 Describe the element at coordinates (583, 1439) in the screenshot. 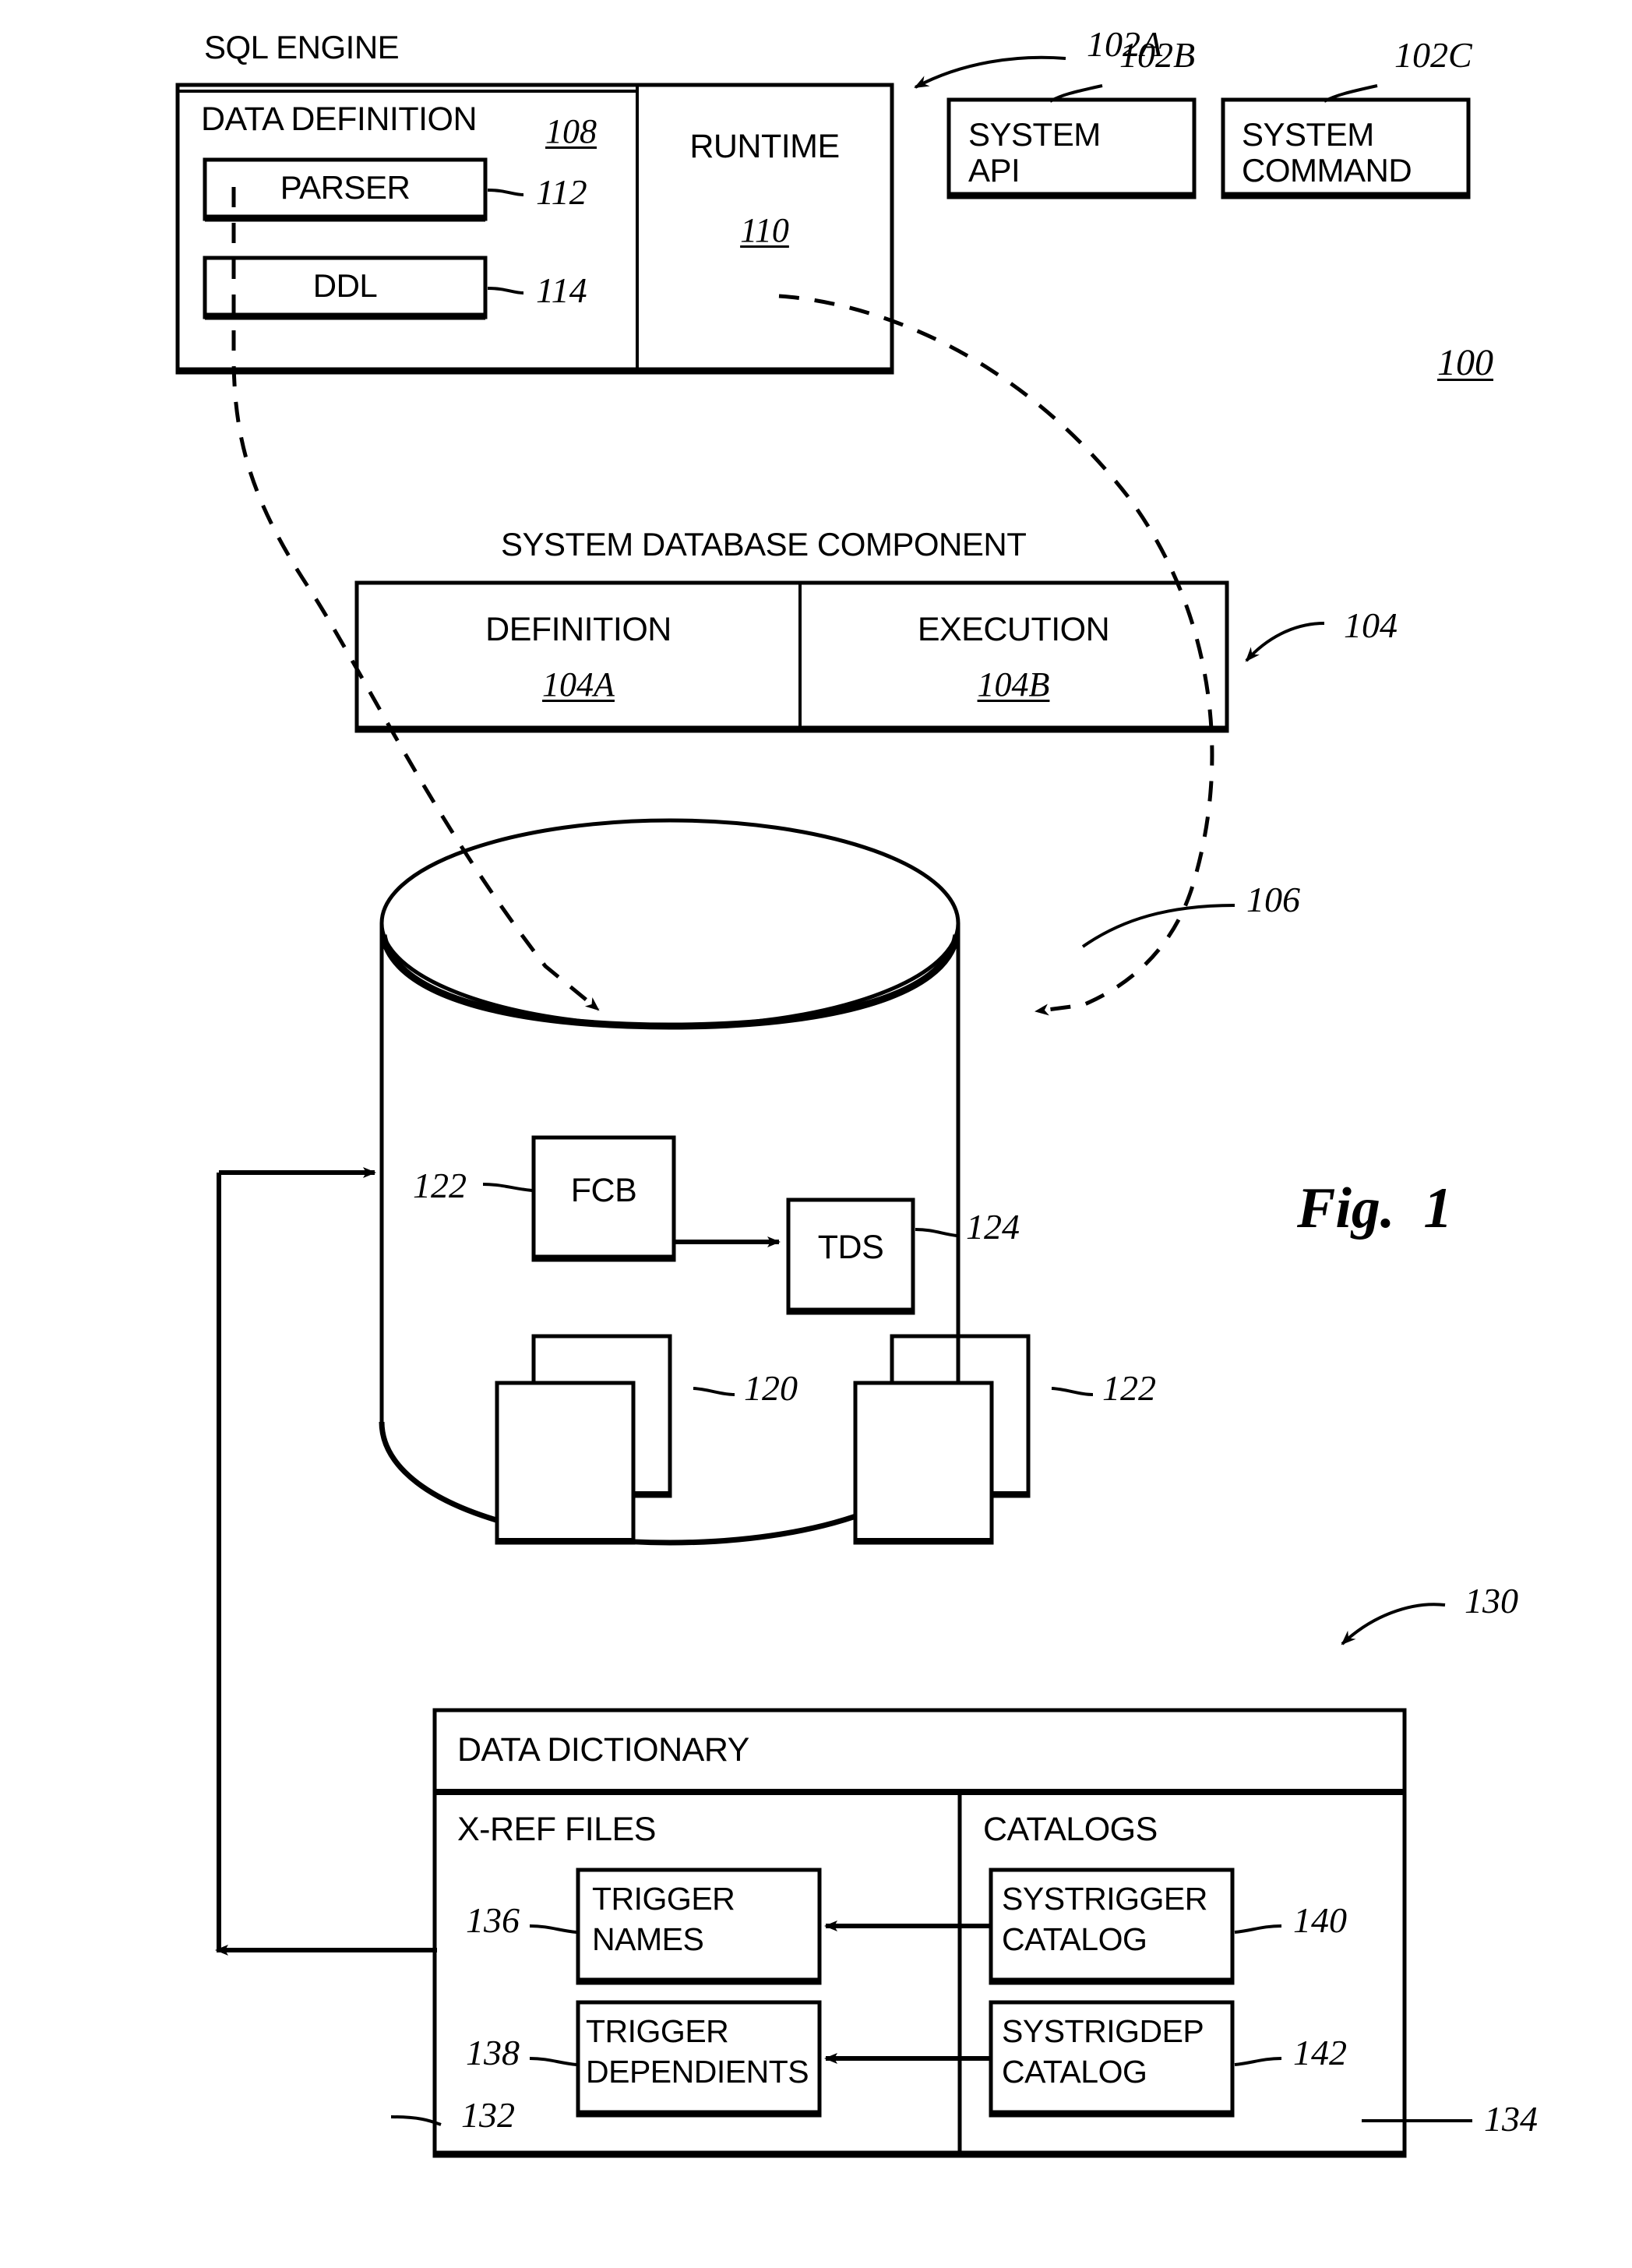

I see `object-stack-left` at that location.